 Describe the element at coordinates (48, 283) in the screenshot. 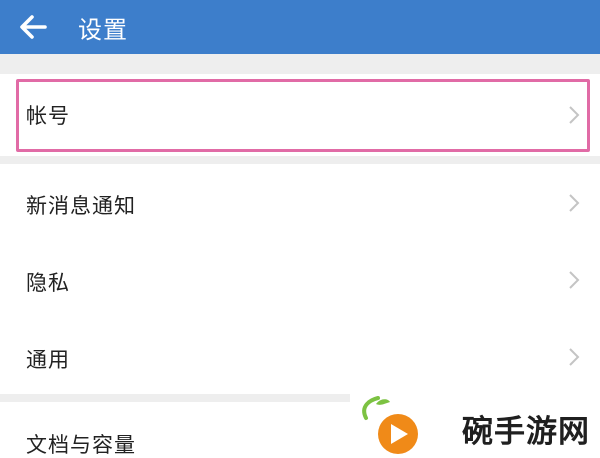

I see `settings-item-label: 隐私` at that location.